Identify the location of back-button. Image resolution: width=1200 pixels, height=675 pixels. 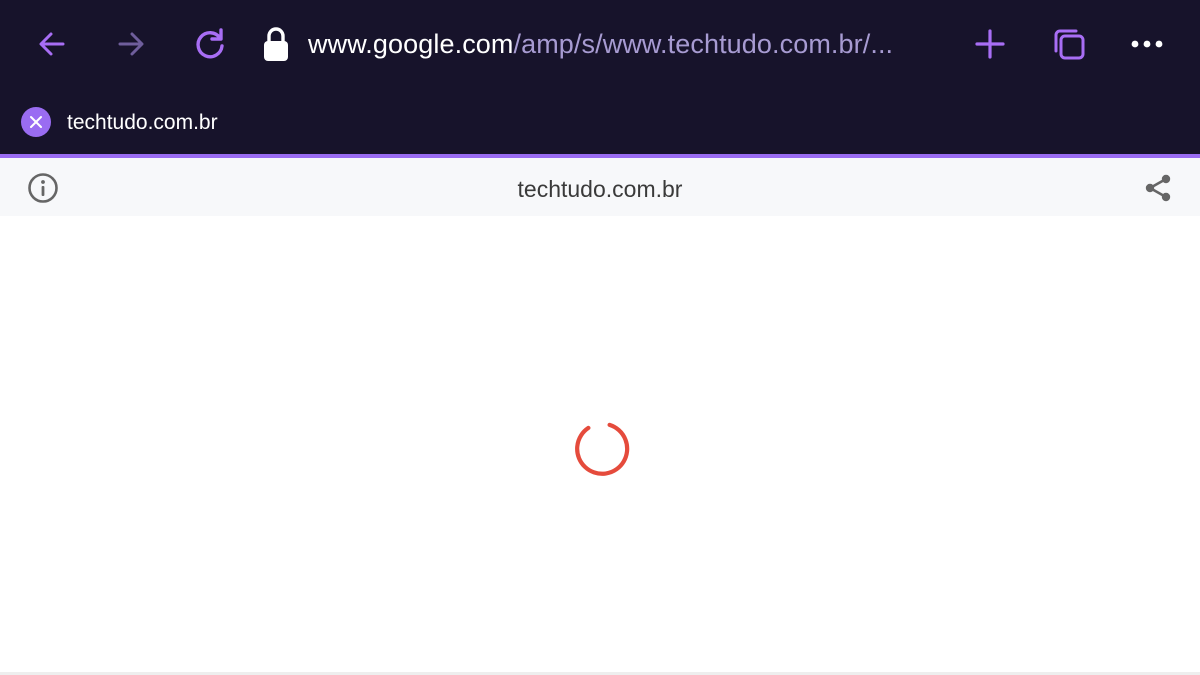
(52, 44).